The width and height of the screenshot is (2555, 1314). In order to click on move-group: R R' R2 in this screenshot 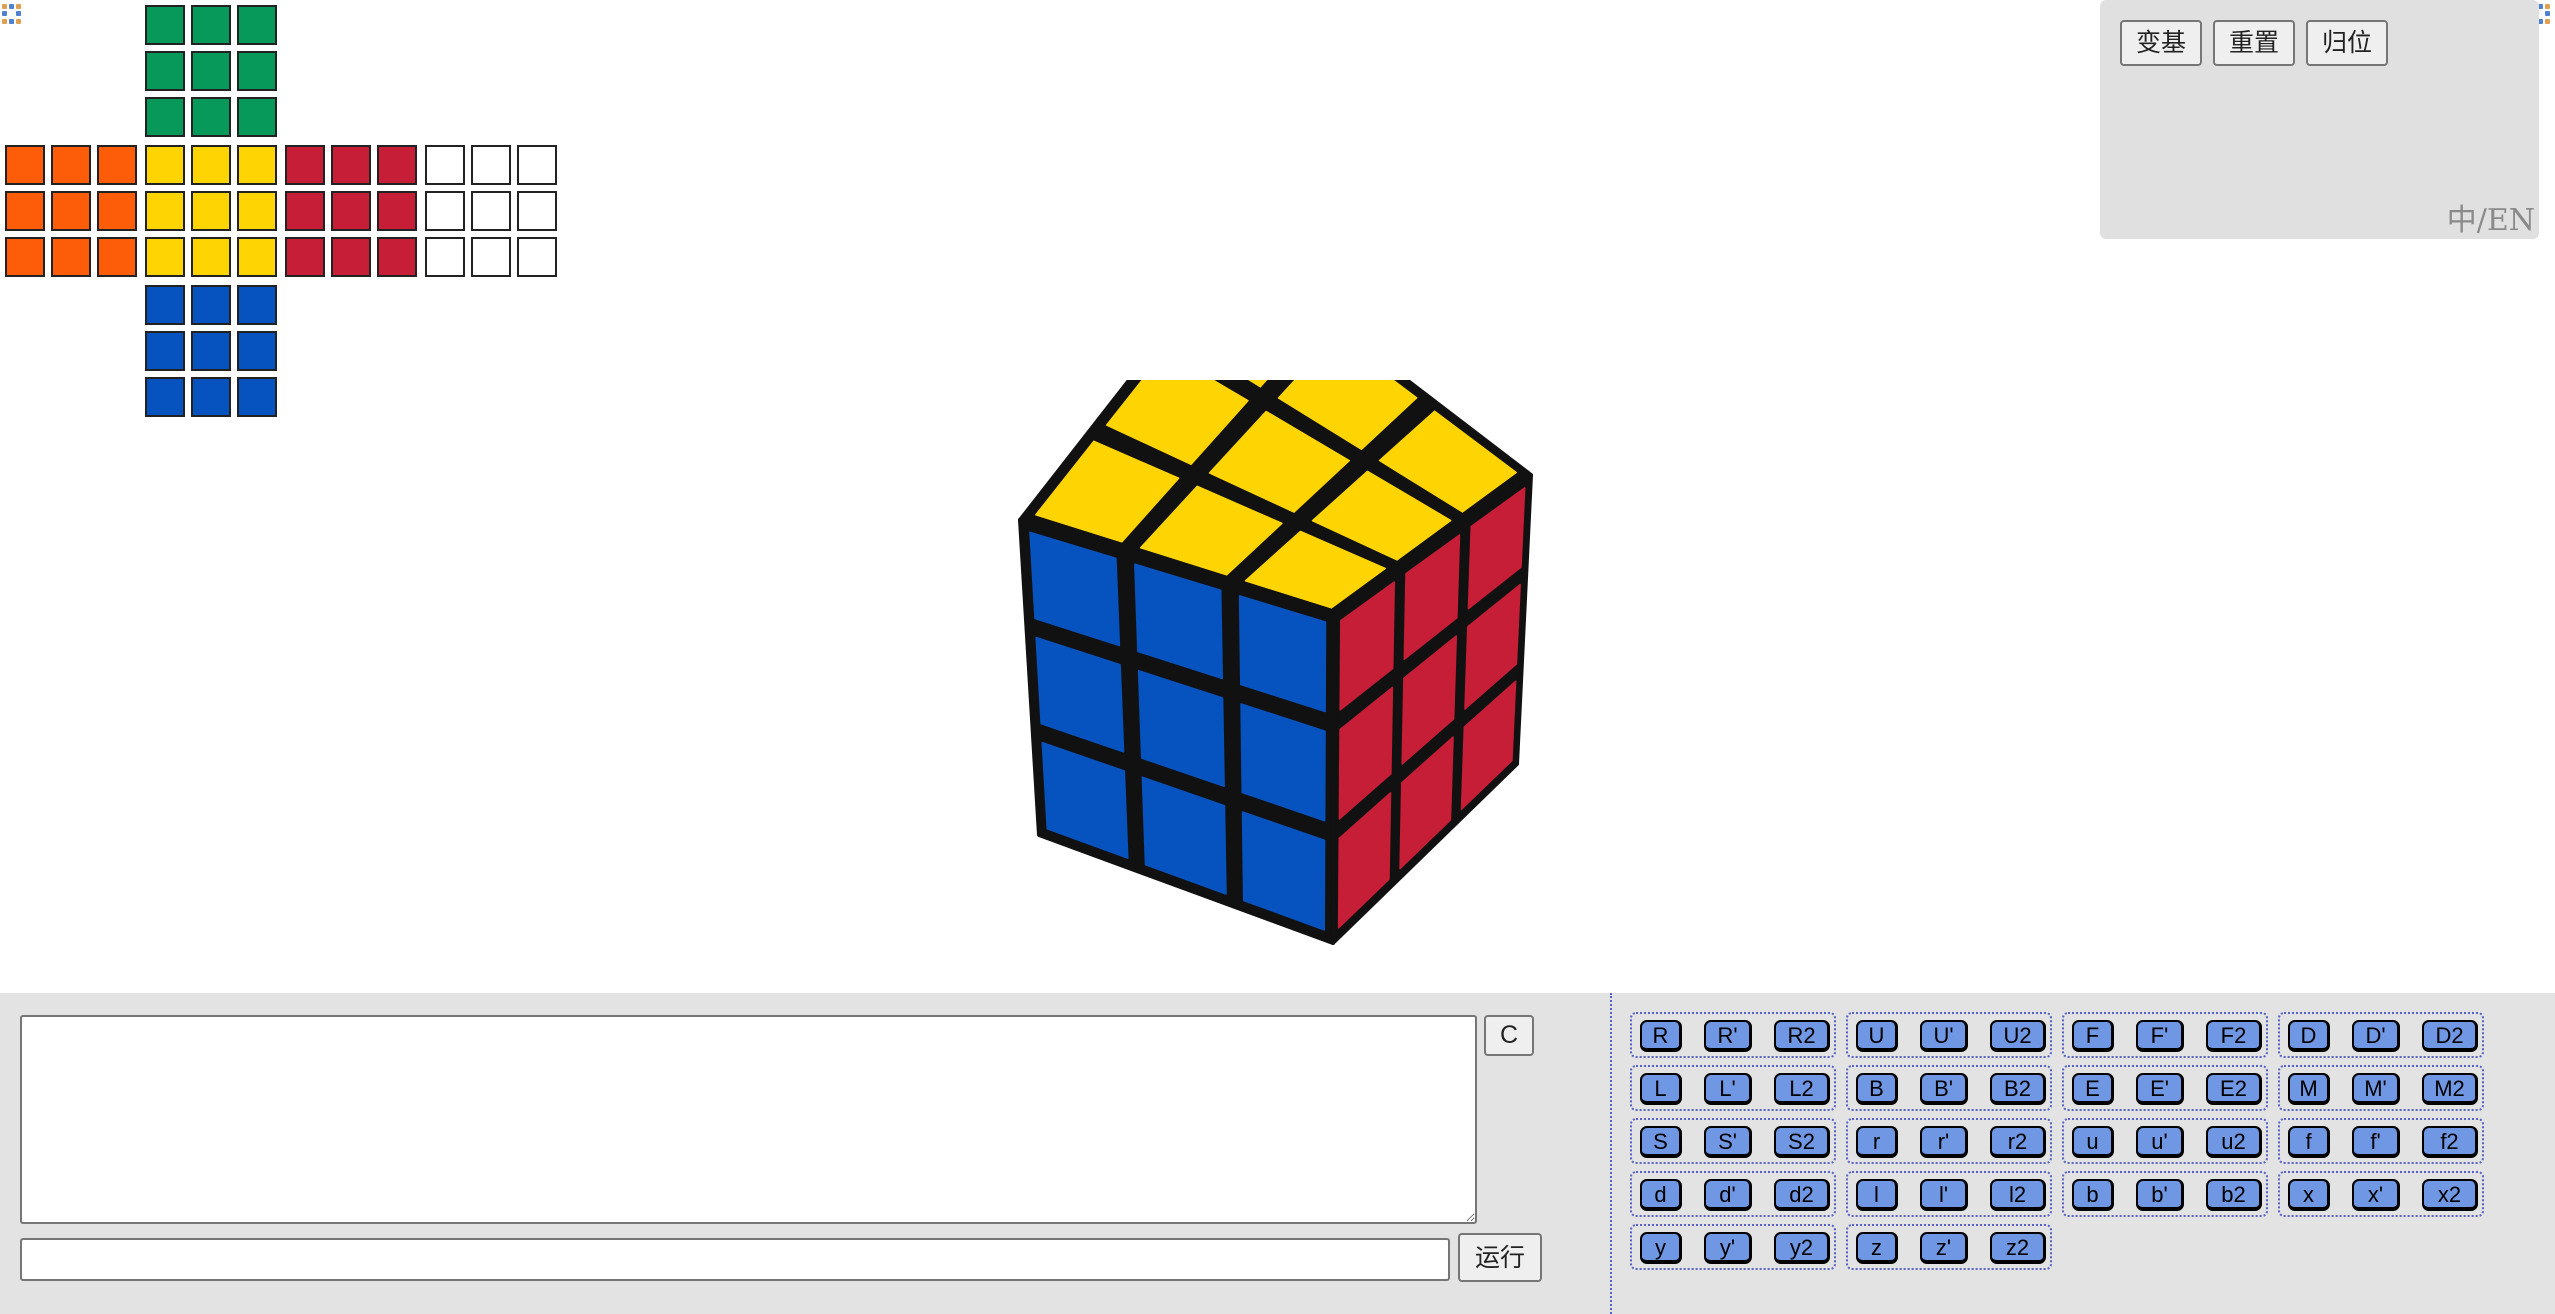, I will do `click(1733, 1035)`.